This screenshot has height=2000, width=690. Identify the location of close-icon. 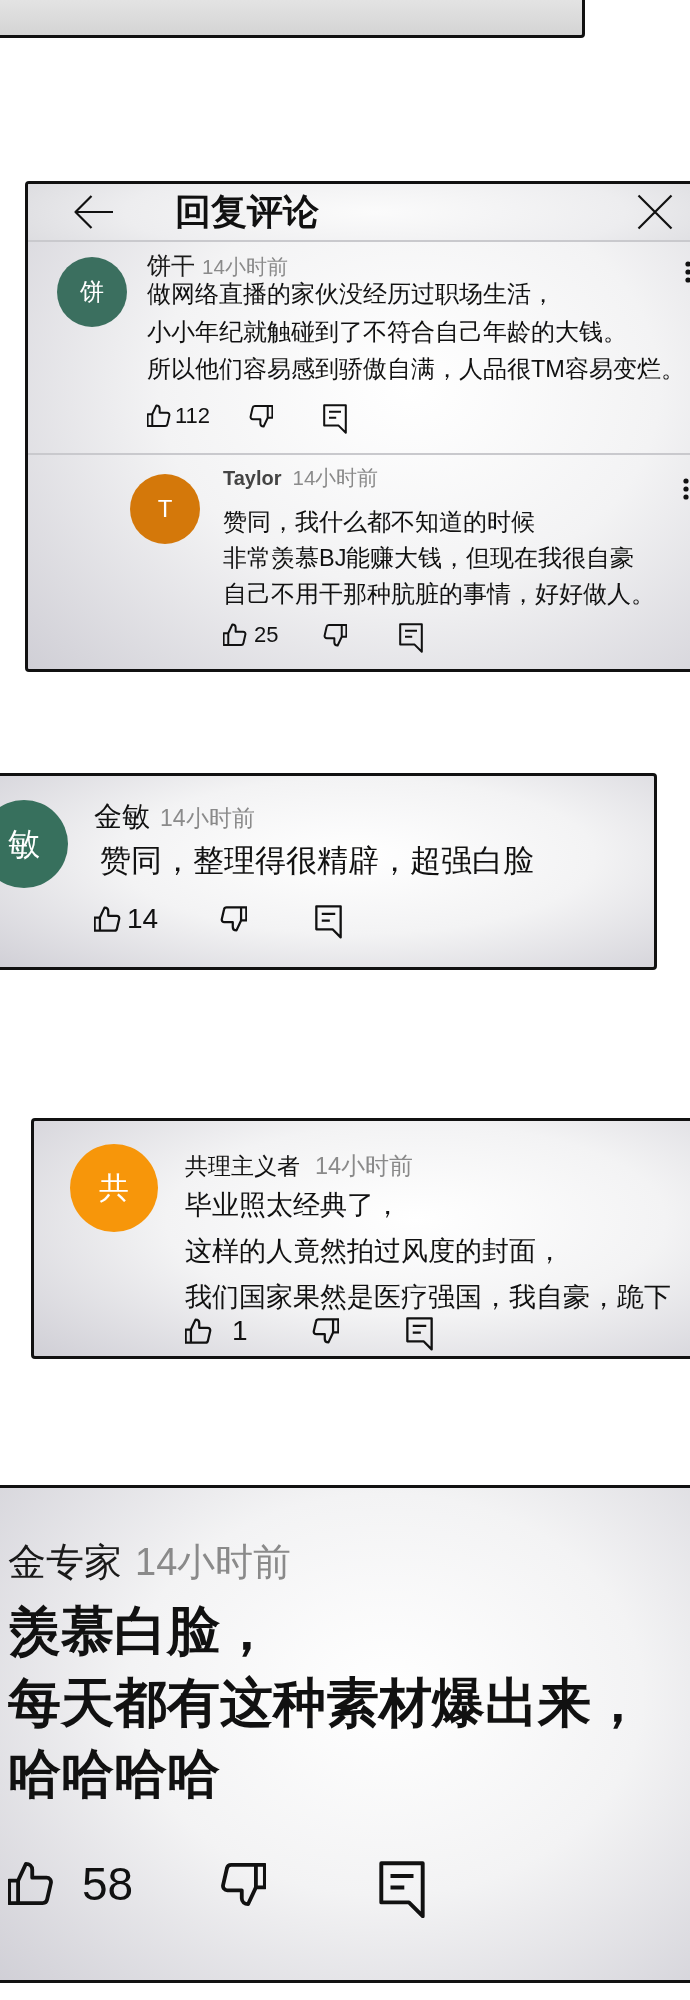
(655, 212).